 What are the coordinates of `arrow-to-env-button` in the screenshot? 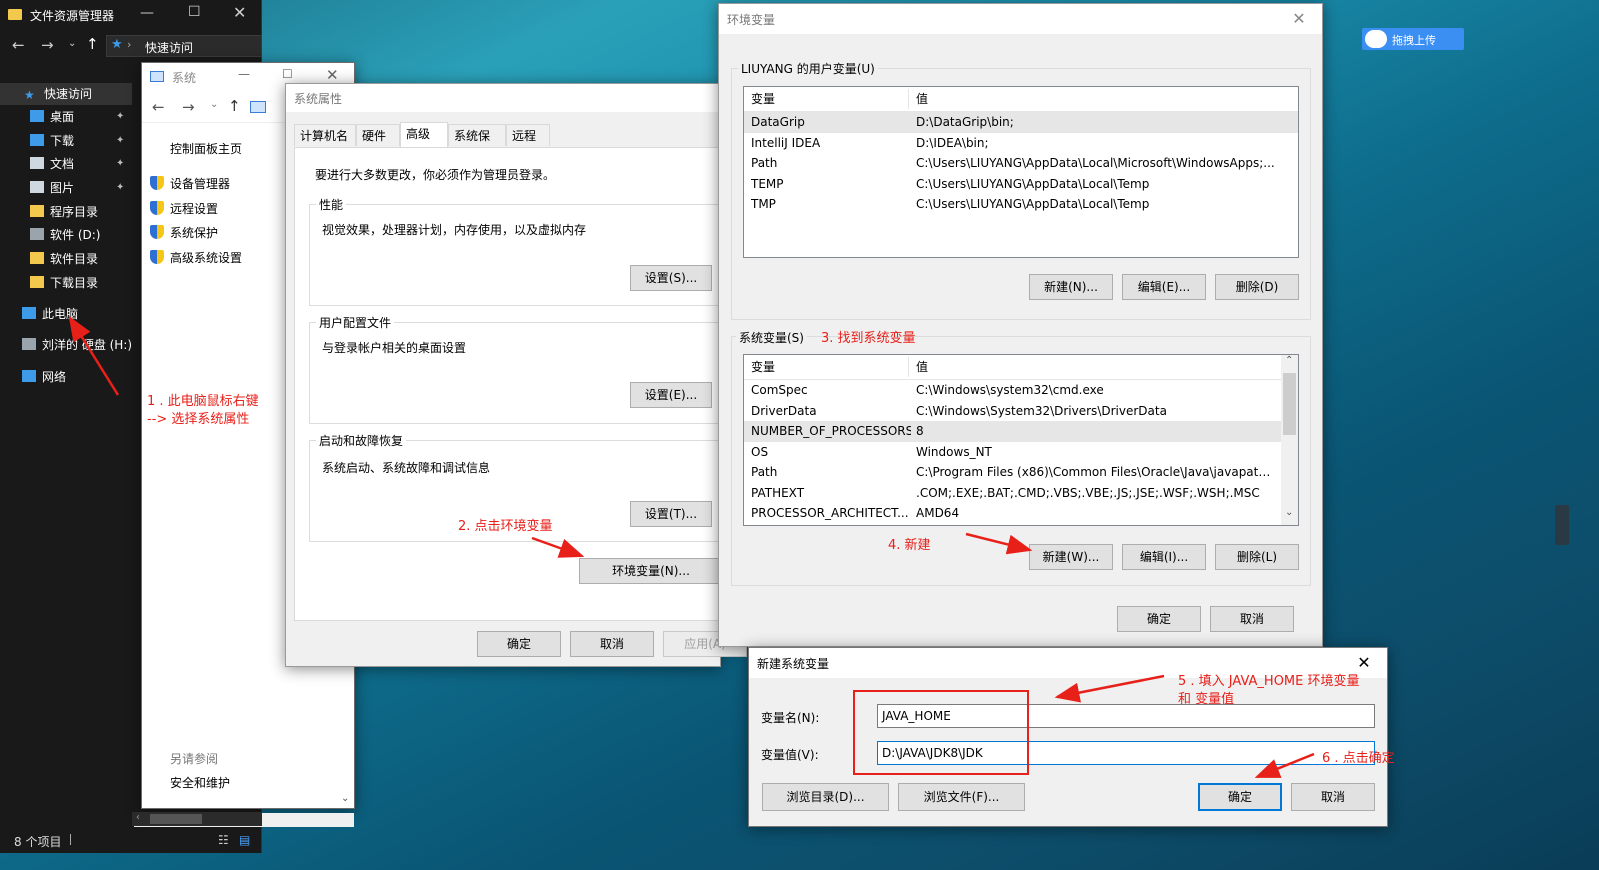 It's located at (558, 547).